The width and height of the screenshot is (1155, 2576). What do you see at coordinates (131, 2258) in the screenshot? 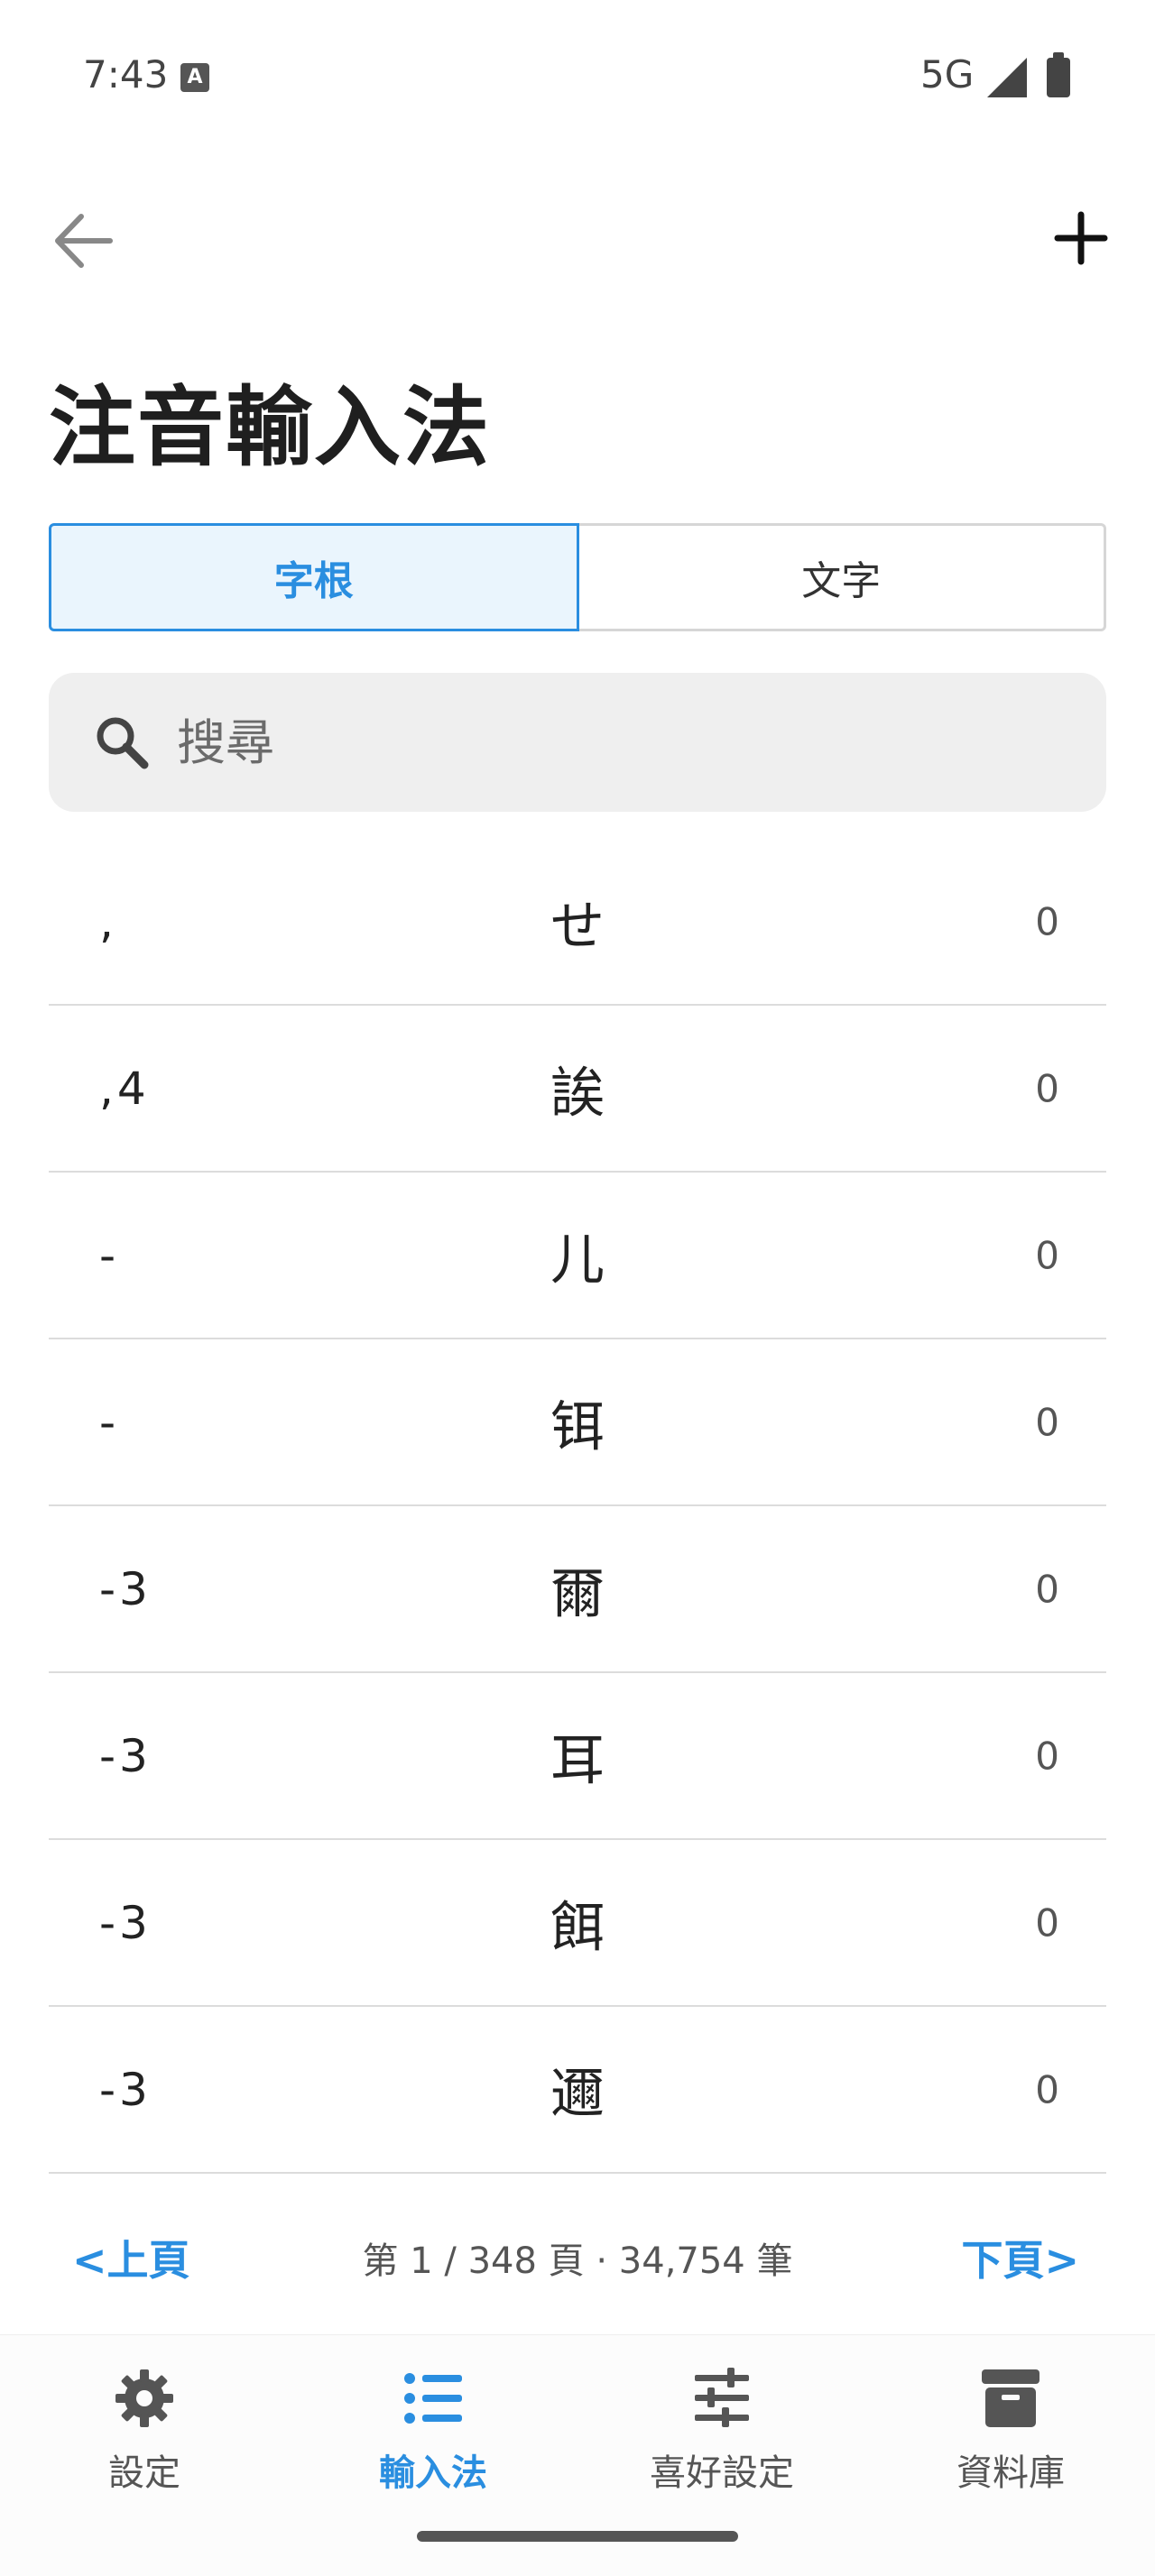
I see `prev-page-button: <上頁` at bounding box center [131, 2258].